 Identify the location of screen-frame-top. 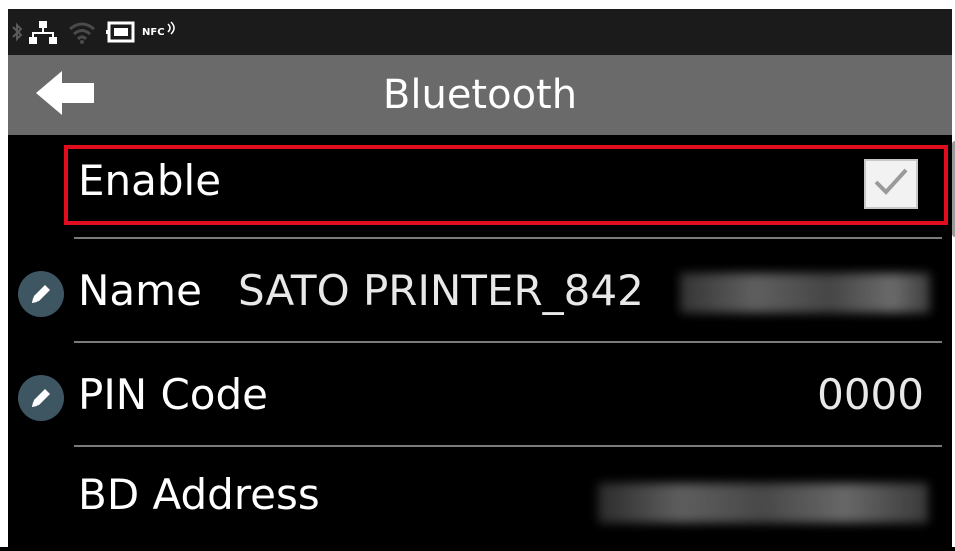
(477, 4).